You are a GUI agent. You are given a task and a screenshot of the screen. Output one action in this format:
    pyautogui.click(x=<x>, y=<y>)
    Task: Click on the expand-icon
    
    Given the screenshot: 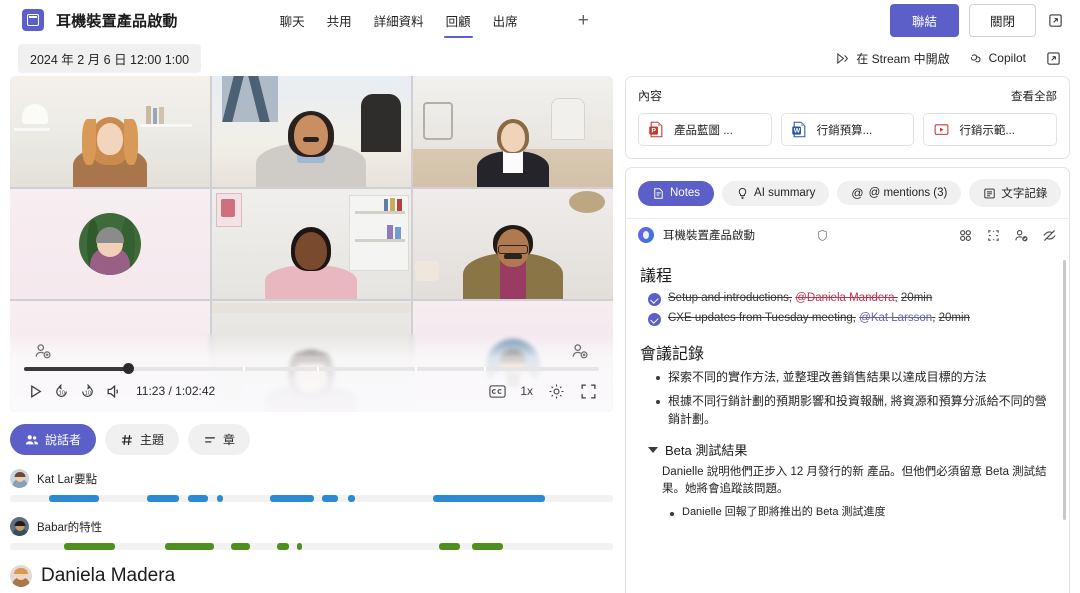 What is the action you would take?
    pyautogui.click(x=1053, y=58)
    